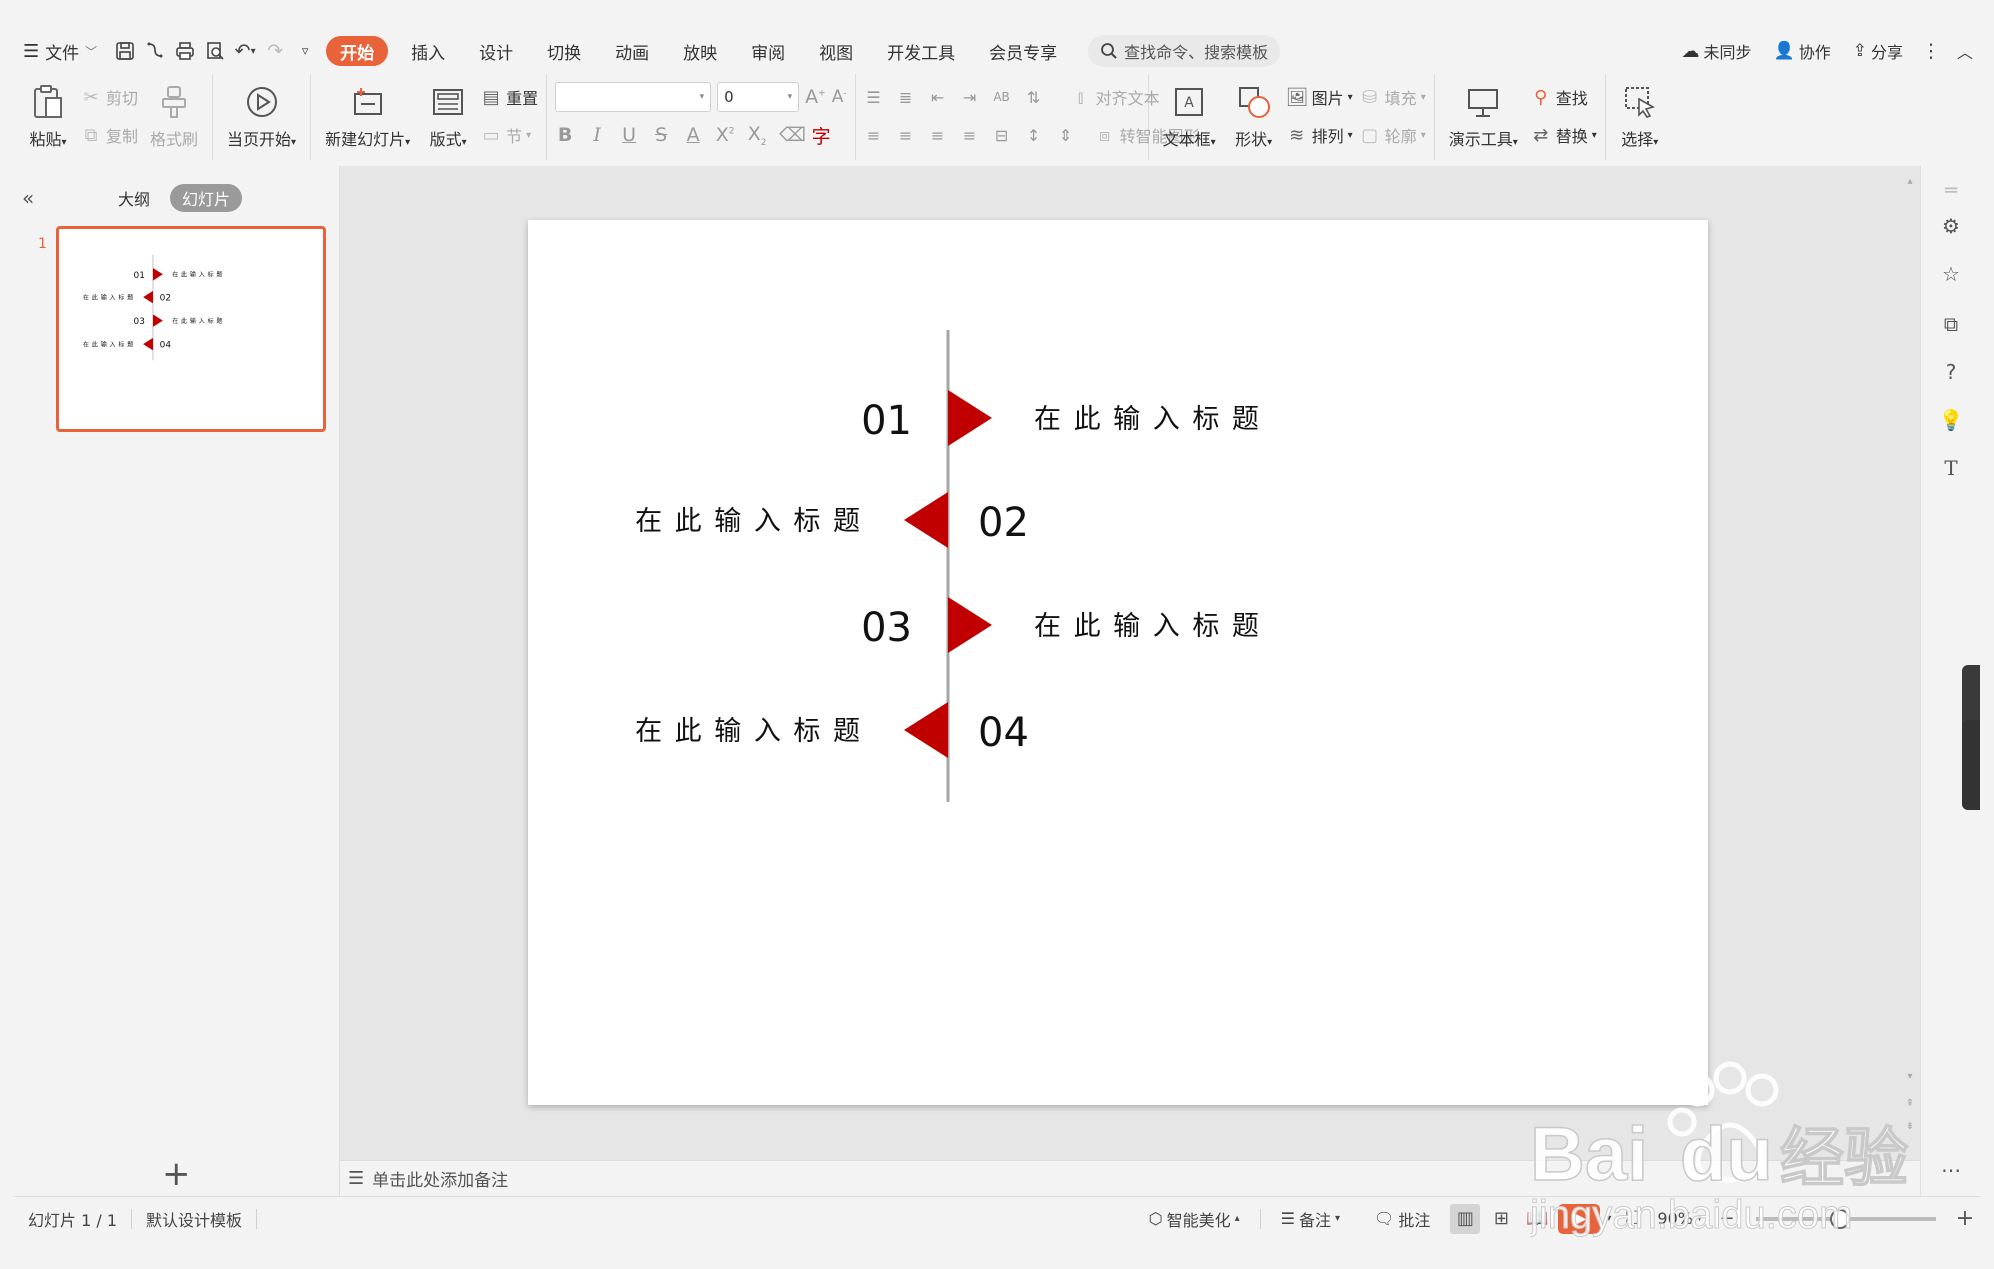 The width and height of the screenshot is (1994, 1269). Describe the element at coordinates (1802, 51) in the screenshot. I see `collaborate-button: 👤 协作` at that location.